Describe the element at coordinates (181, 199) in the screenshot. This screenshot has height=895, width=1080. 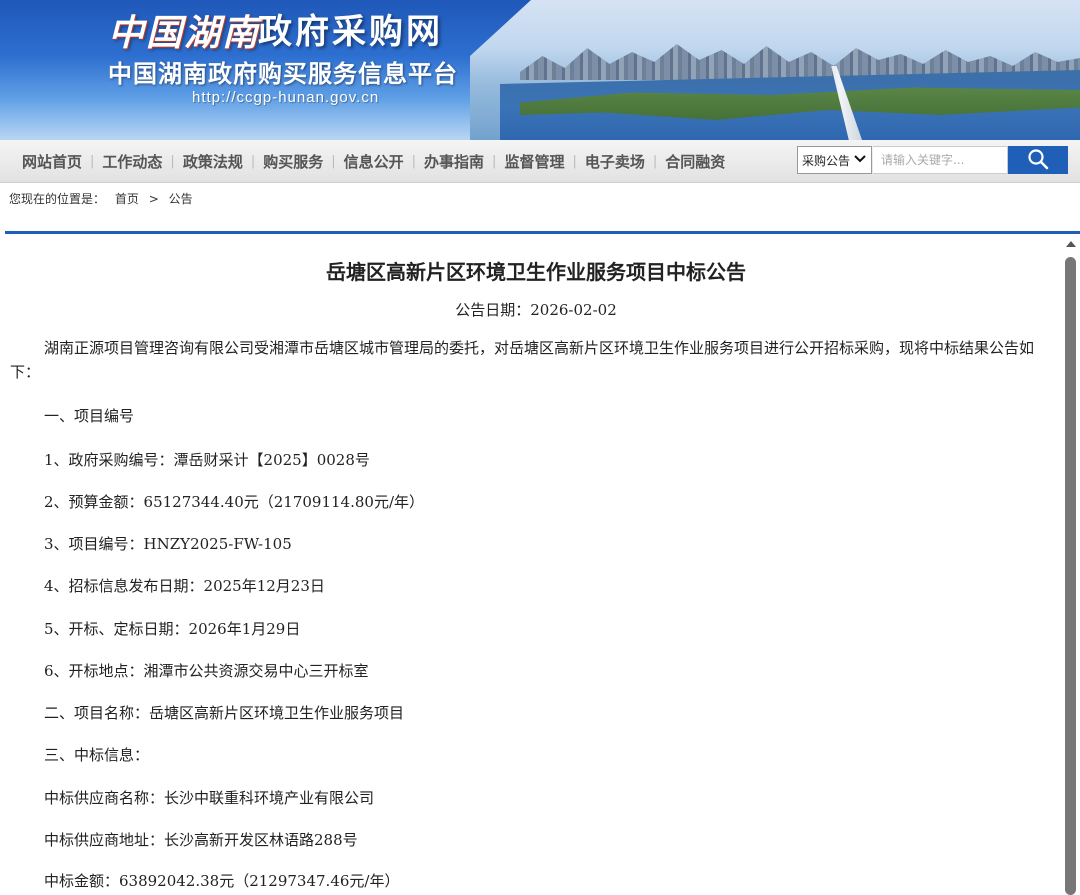
I see `breadcrumb-current: 公告` at that location.